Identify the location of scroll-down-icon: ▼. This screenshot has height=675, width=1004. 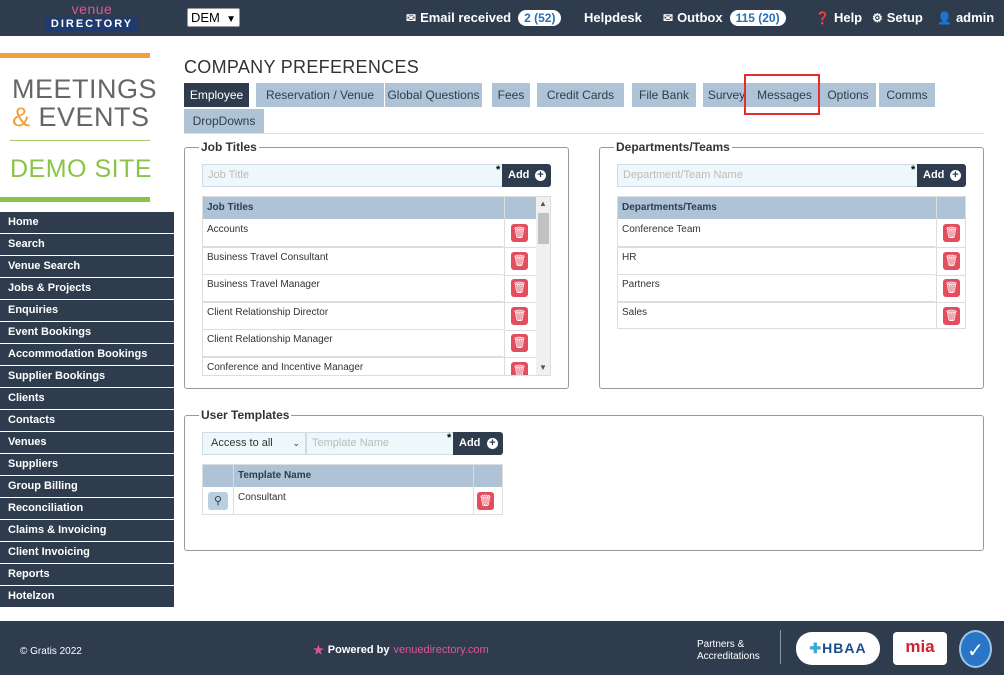
(543, 367).